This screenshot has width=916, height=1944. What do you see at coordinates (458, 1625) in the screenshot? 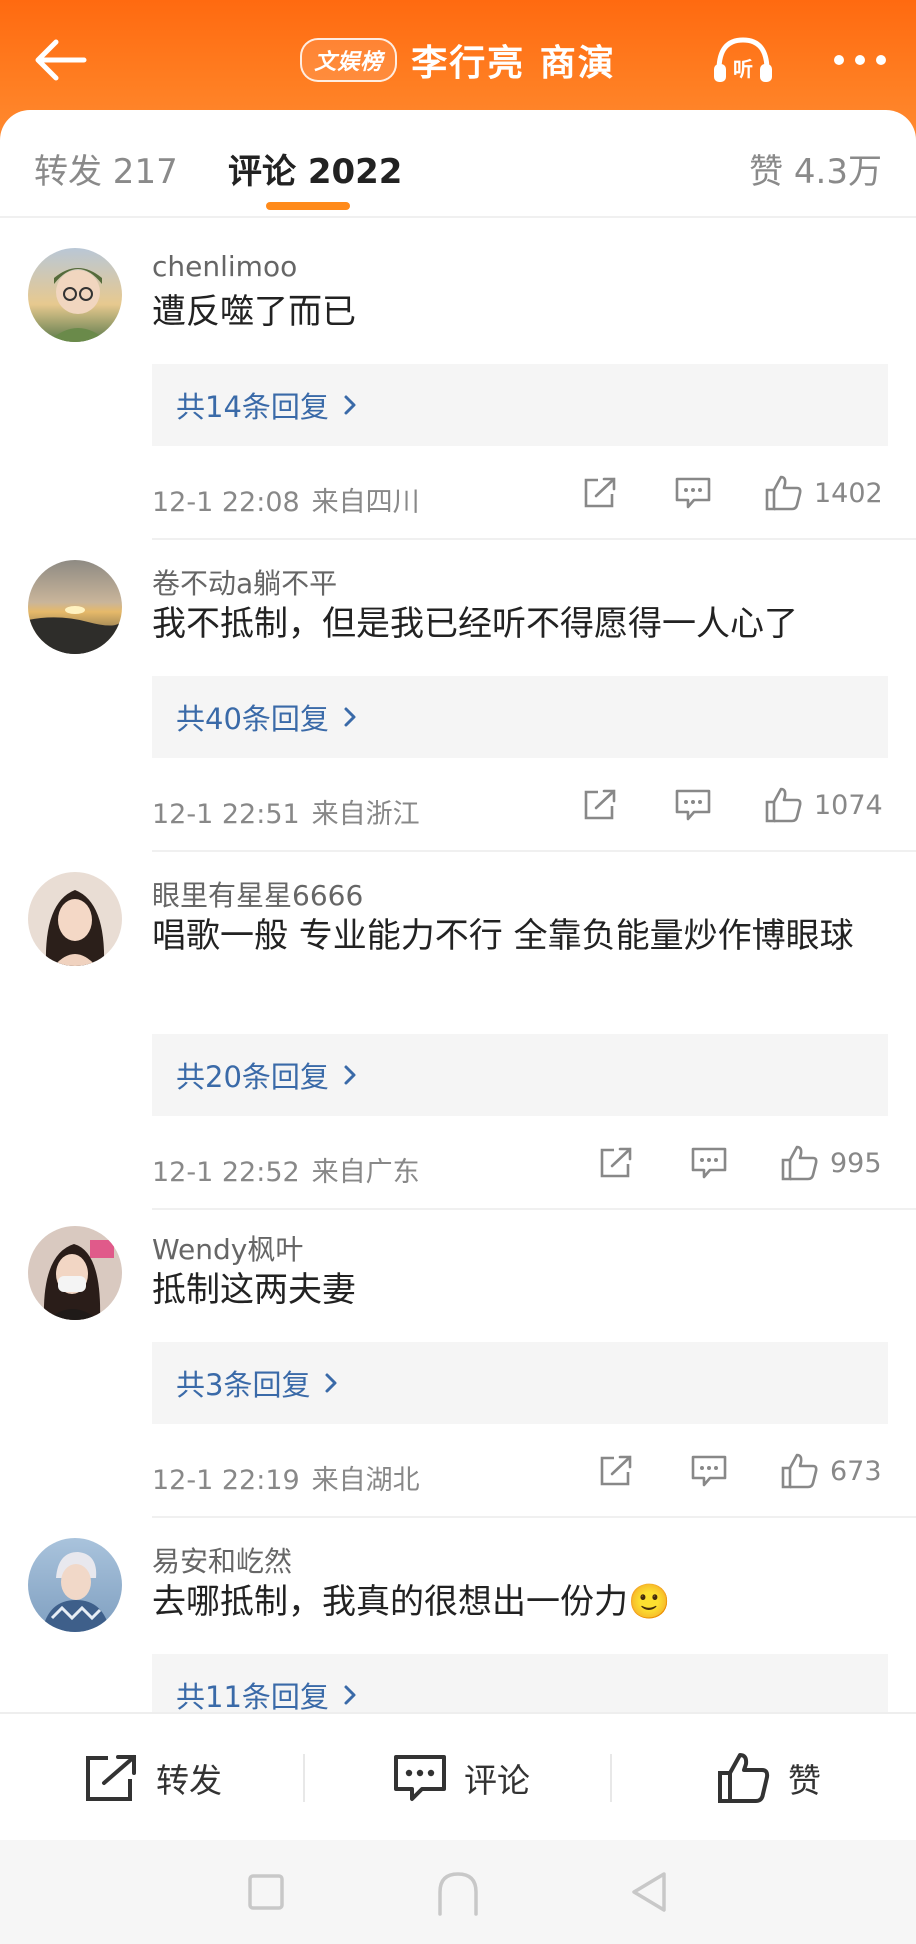
I see `comment-item: 易安和屹然 去哪抵制，我真的很想出一份力🙂 共11条回复` at bounding box center [458, 1625].